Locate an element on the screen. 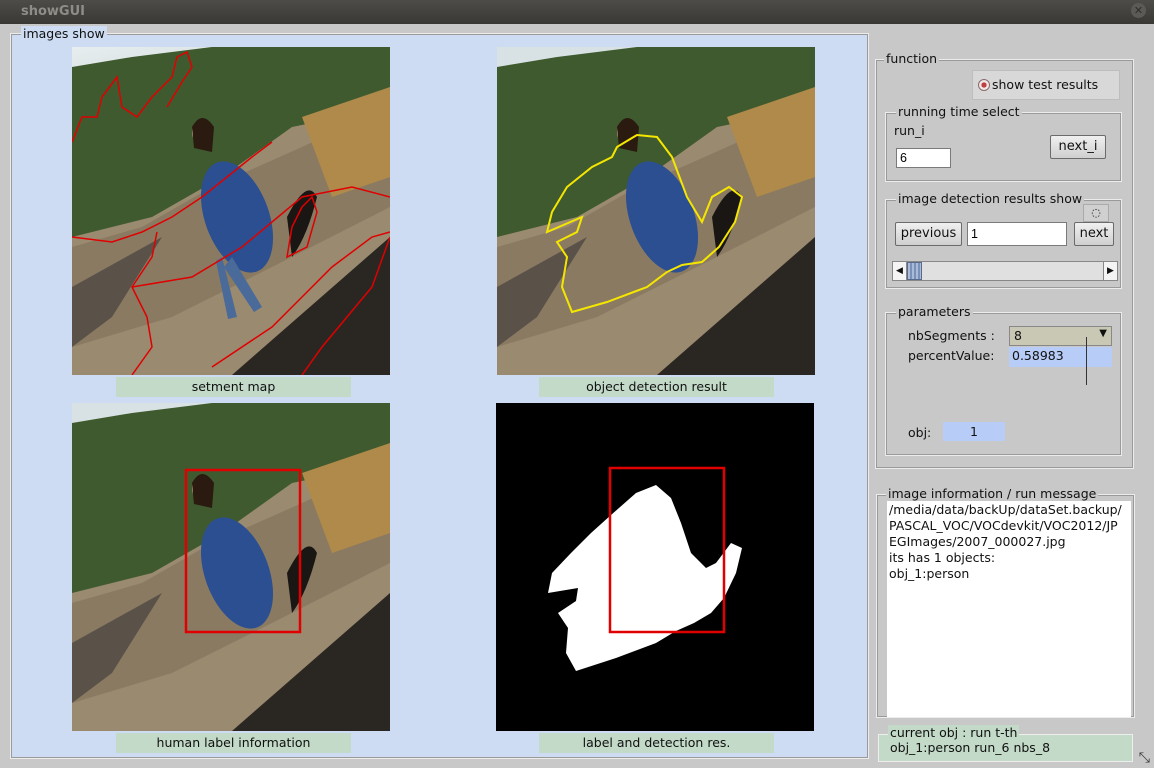 The height and width of the screenshot is (768, 1154). obj-value: 1 is located at coordinates (974, 431).